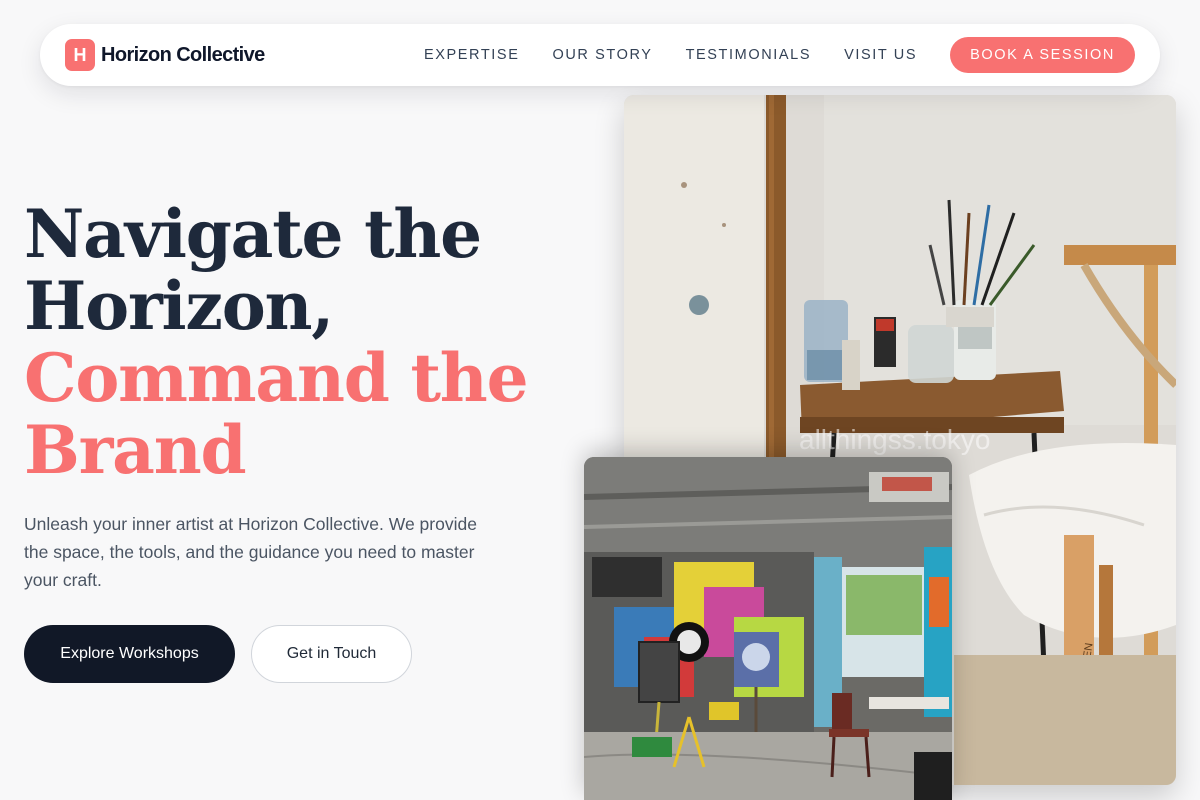 The height and width of the screenshot is (800, 1200). What do you see at coordinates (1042, 55) in the screenshot?
I see `book-session-button: BOOK A SESSION` at bounding box center [1042, 55].